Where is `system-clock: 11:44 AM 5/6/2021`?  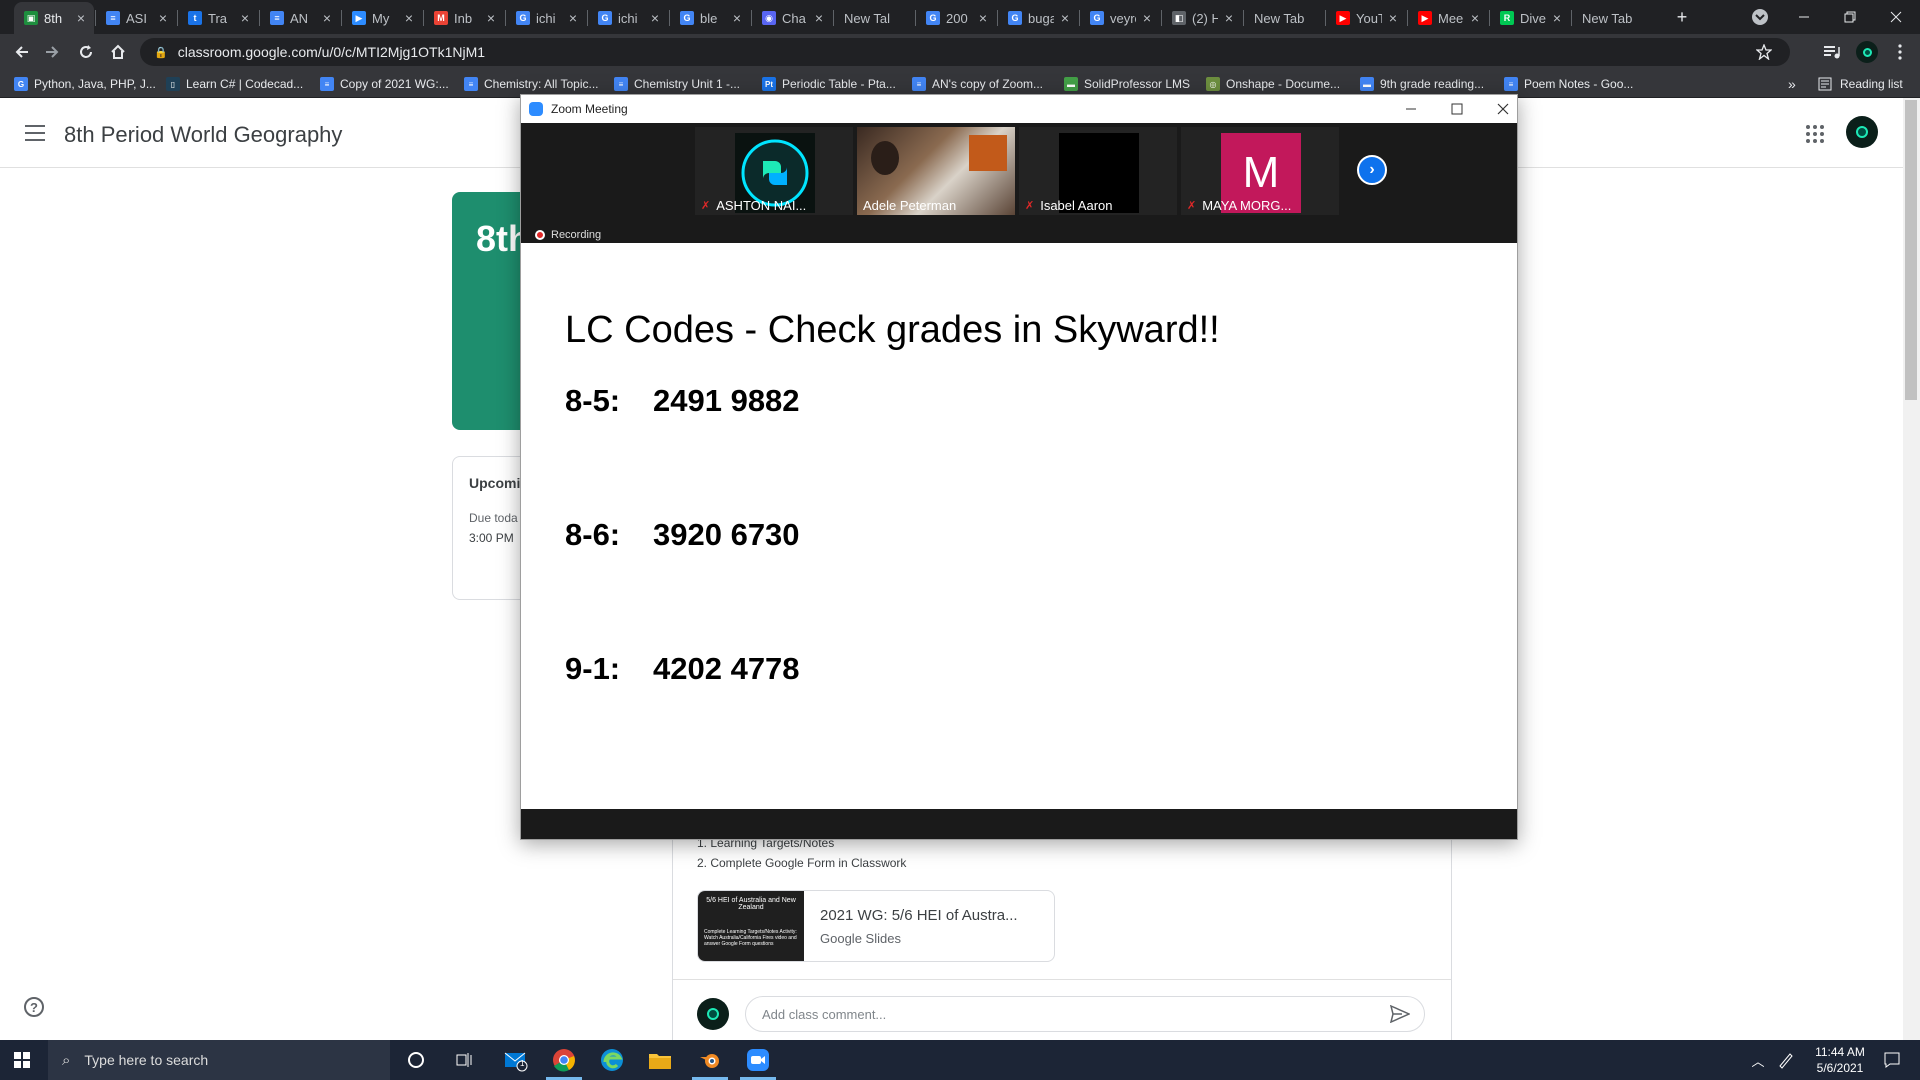
system-clock: 11:44 AM 5/6/2021 is located at coordinates (1840, 1060).